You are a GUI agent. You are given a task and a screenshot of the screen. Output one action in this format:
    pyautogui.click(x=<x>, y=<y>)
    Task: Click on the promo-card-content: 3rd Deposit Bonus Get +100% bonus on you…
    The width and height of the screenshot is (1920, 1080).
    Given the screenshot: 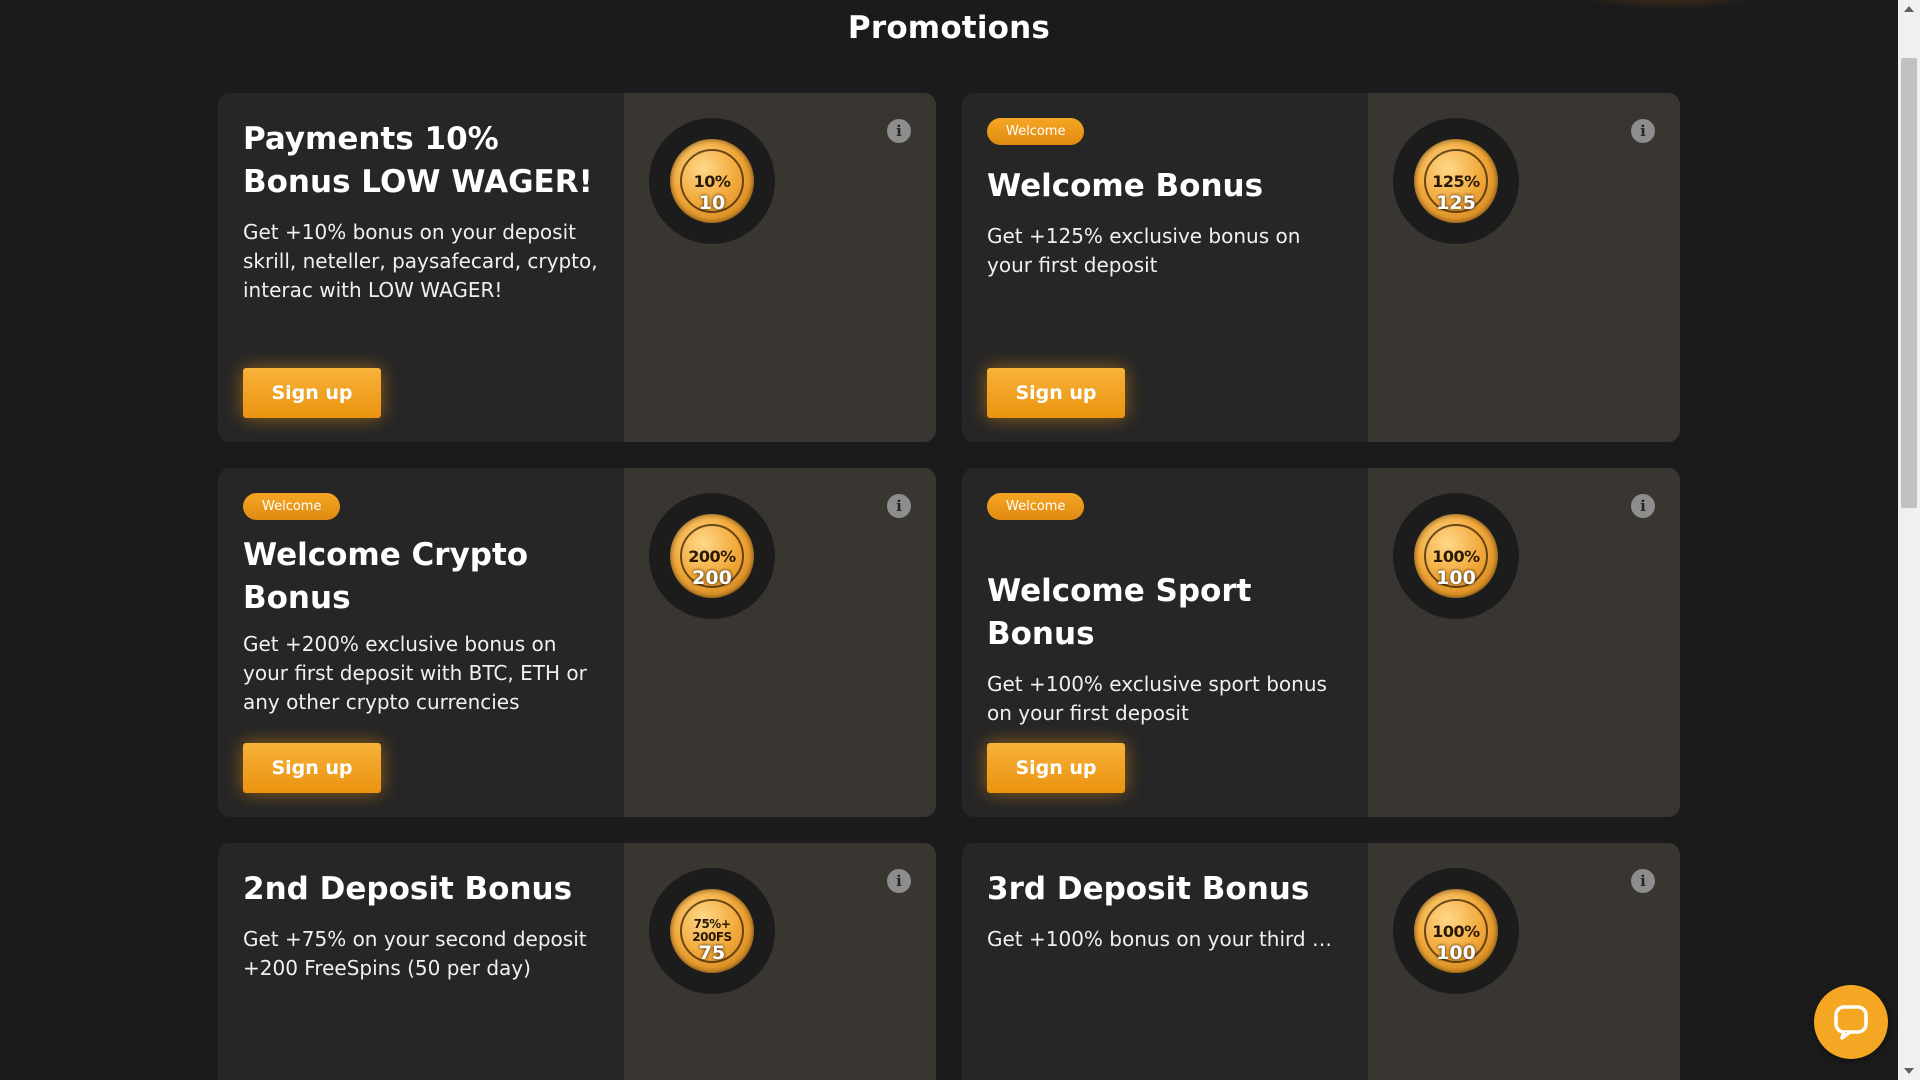 What is the action you would take?
    pyautogui.click(x=1165, y=961)
    